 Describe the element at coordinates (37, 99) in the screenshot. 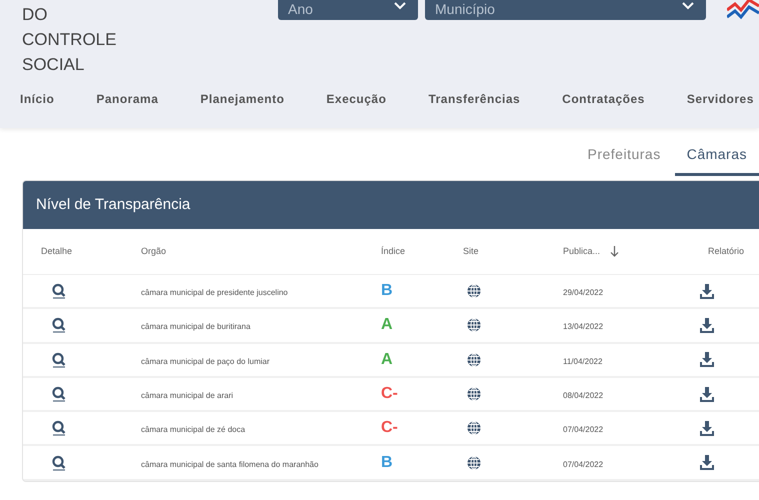

I see `nav-link: Início` at that location.